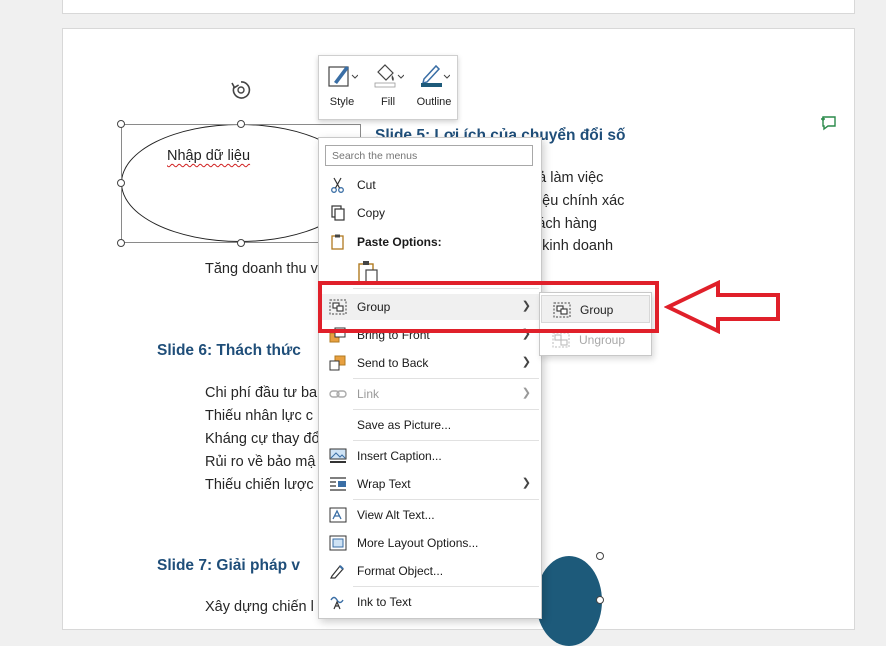 The width and height of the screenshot is (886, 646). What do you see at coordinates (399, 242) in the screenshot?
I see `paste-options-label: Paste Options:` at bounding box center [399, 242].